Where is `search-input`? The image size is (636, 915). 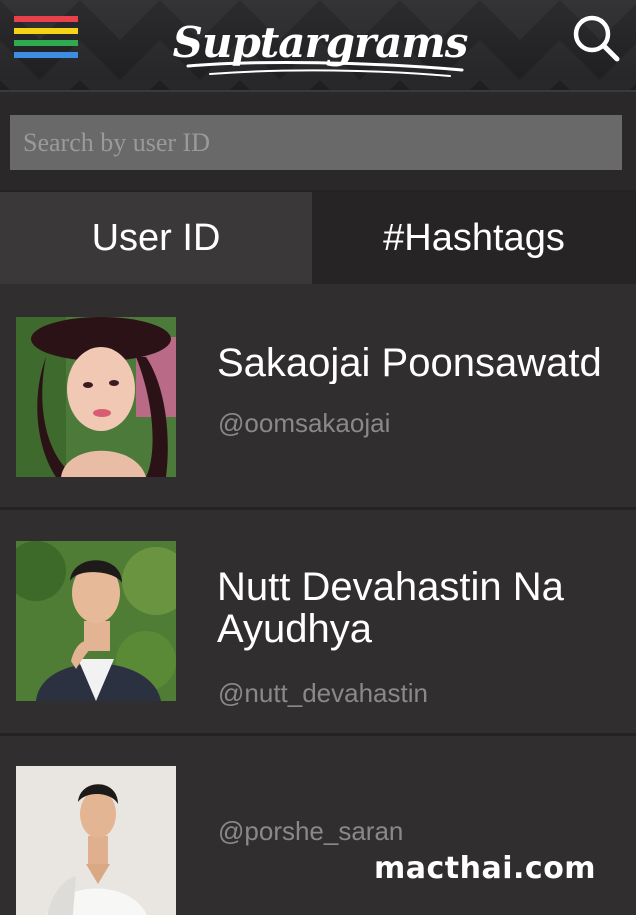 search-input is located at coordinates (316, 142).